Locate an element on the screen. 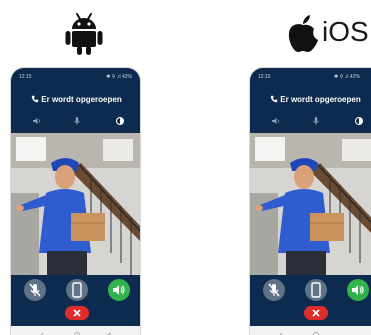 The height and width of the screenshot is (335, 371). ios-label: iOS is located at coordinates (345, 31).